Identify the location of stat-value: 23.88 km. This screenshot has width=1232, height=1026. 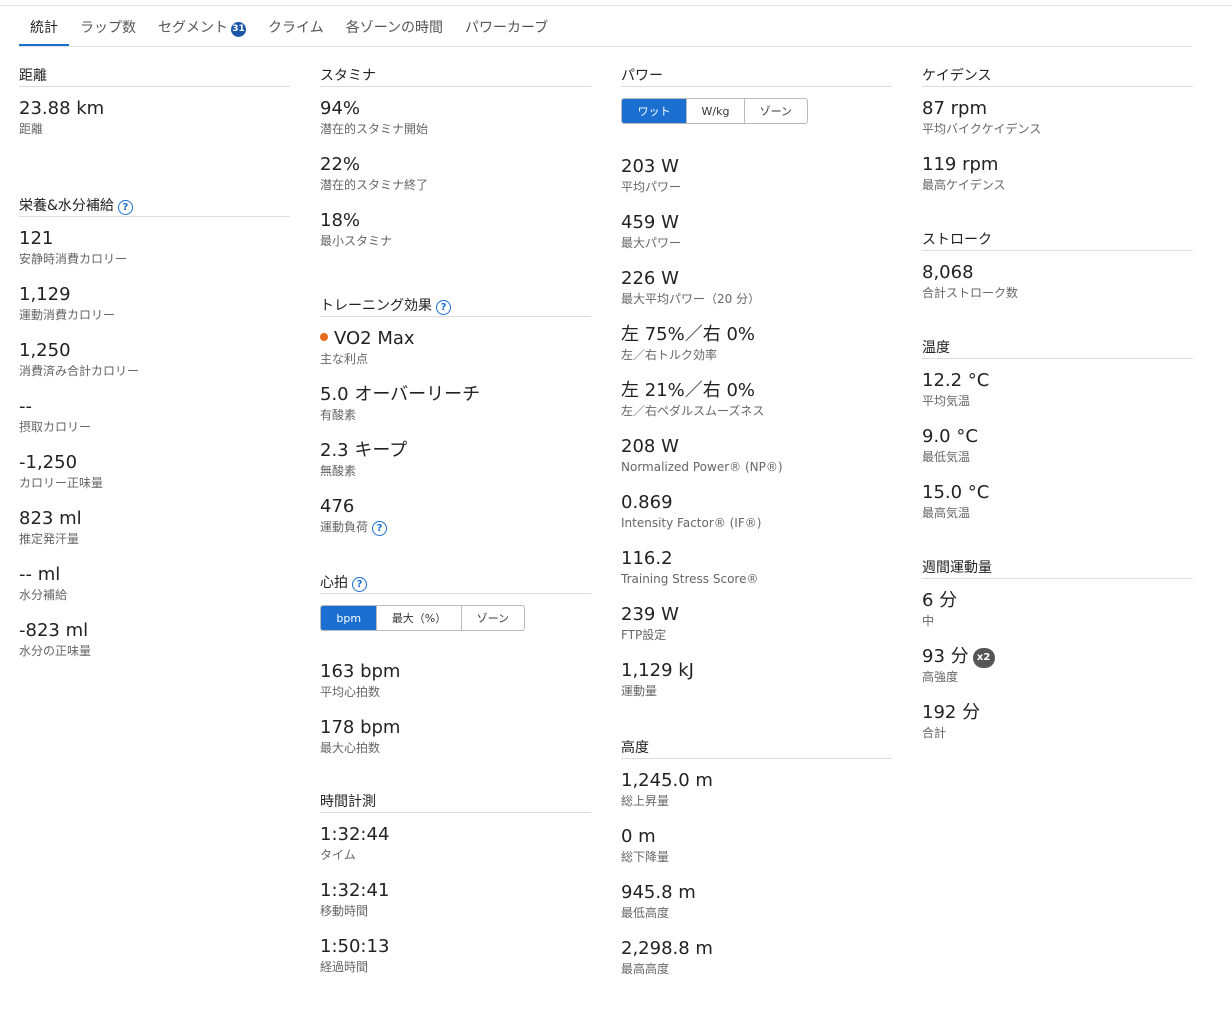
(62, 108).